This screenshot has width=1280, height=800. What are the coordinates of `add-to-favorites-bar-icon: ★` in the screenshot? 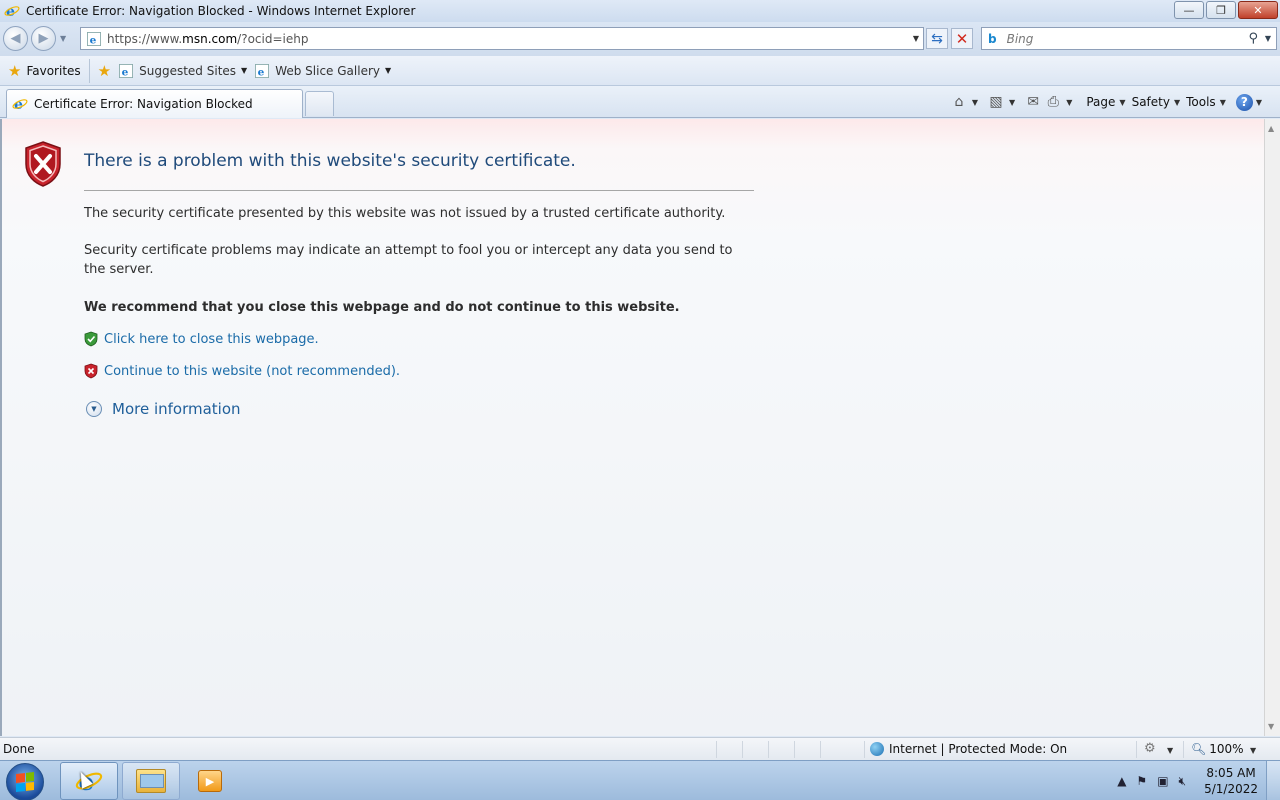 It's located at (104, 71).